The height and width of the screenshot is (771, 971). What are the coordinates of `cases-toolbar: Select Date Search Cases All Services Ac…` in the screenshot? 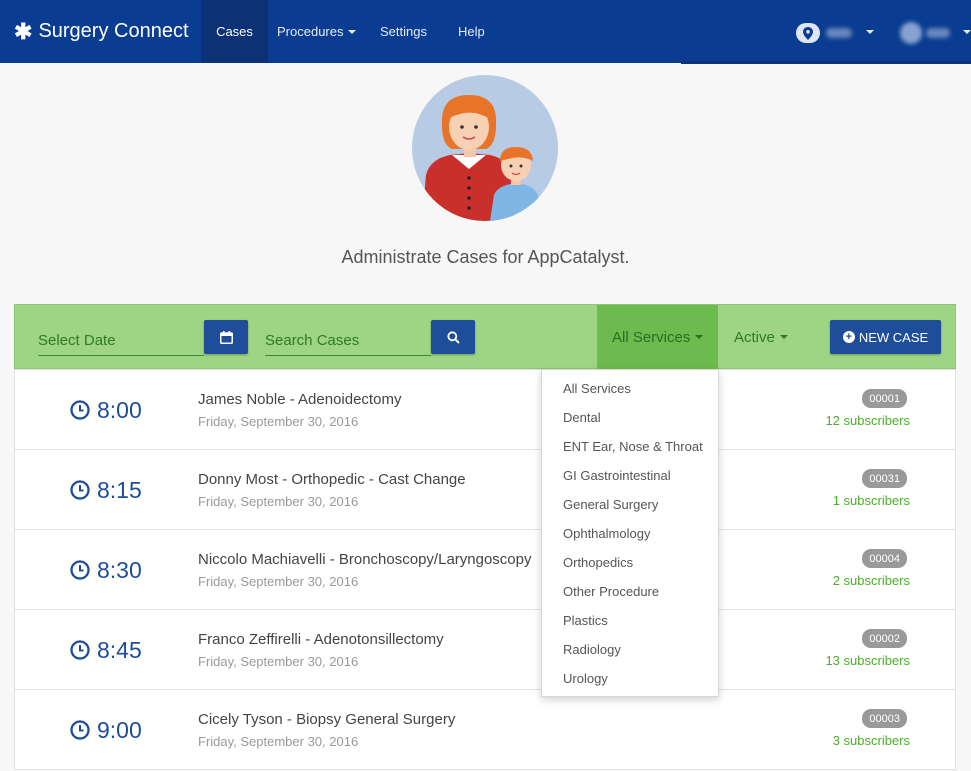 It's located at (485, 336).